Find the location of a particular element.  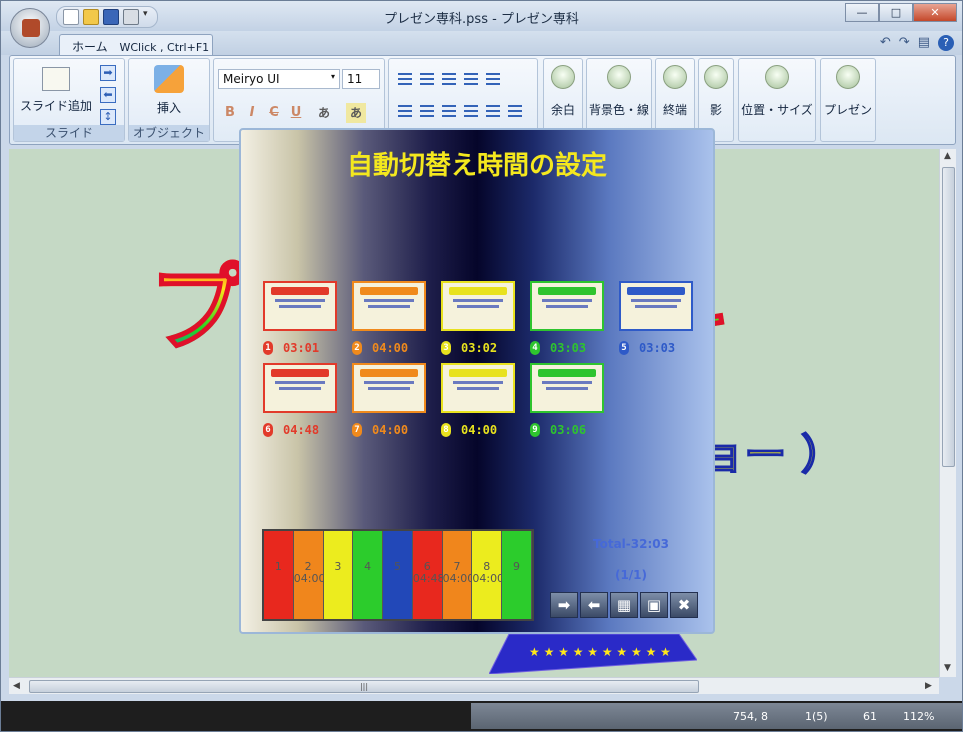

thumbnail-image is located at coordinates (389, 306).